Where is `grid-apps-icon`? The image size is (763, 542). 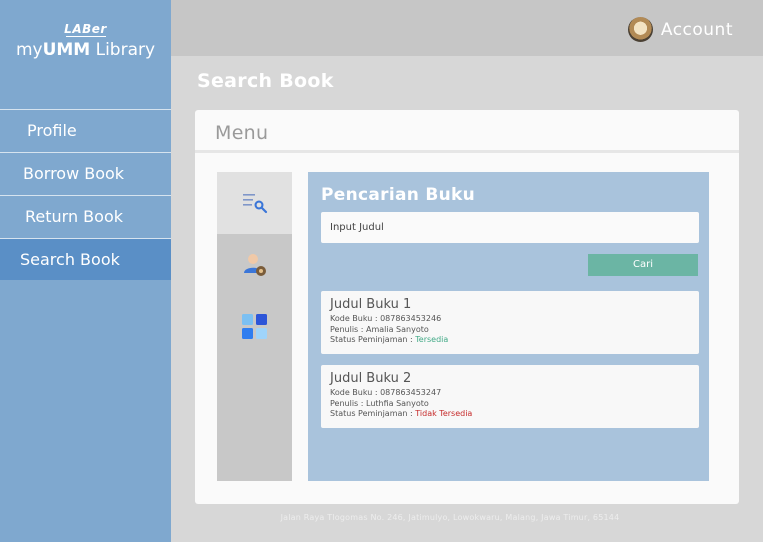 grid-apps-icon is located at coordinates (254, 326).